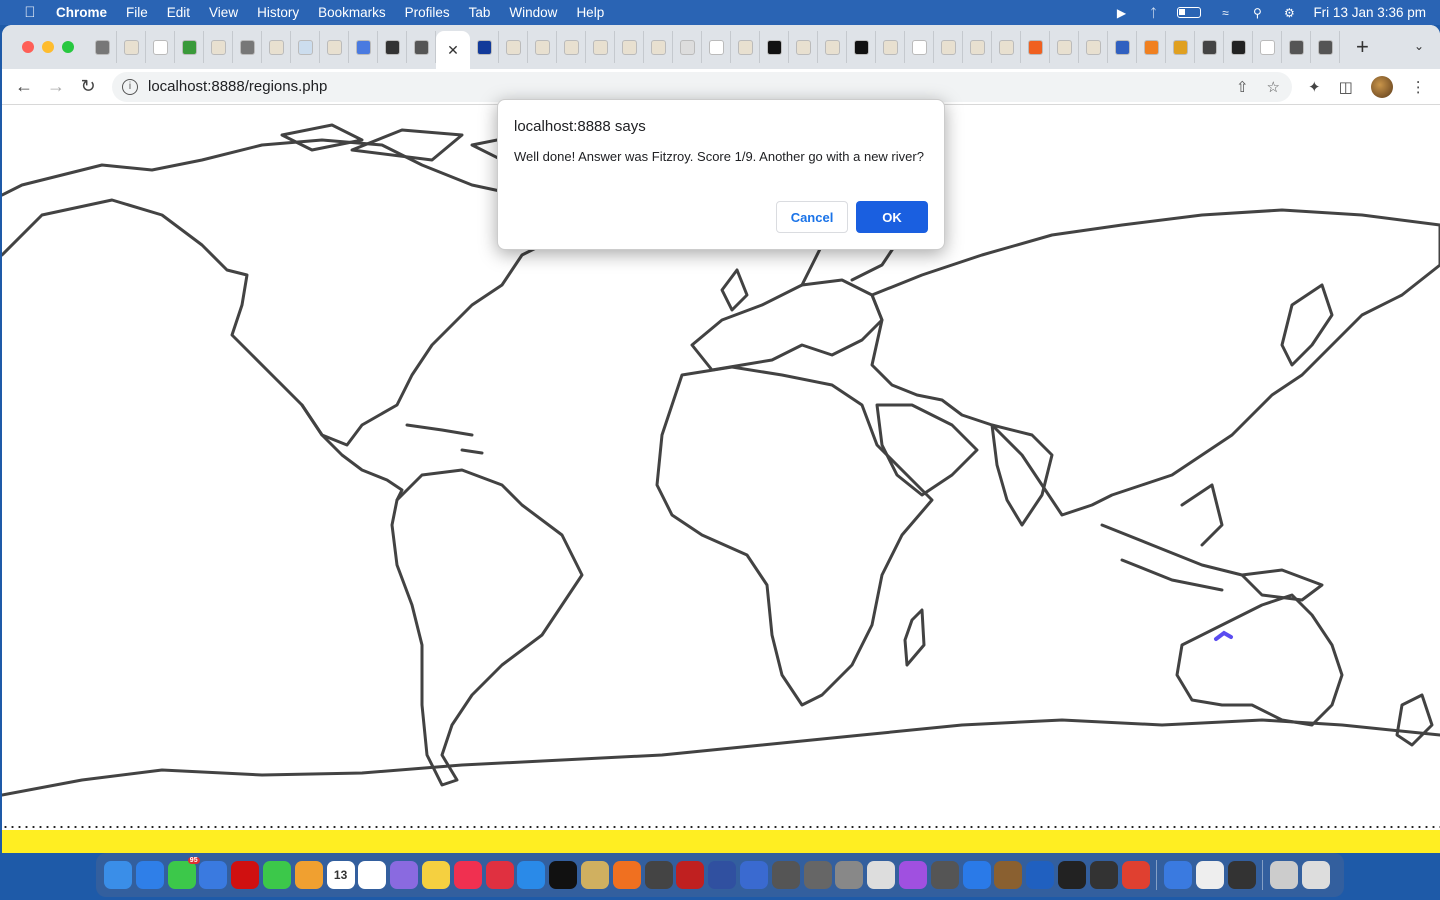 The image size is (1440, 900). What do you see at coordinates (1121, 13) in the screenshot?
I see `play-icon: ▶` at bounding box center [1121, 13].